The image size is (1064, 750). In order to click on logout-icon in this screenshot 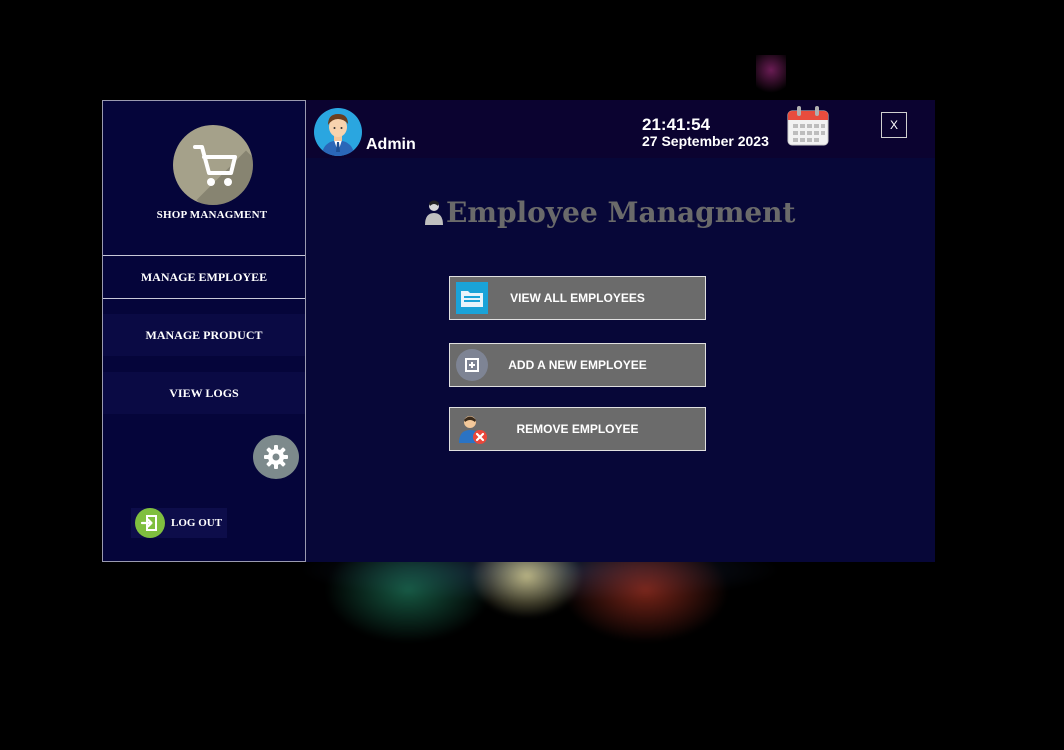, I will do `click(150, 523)`.